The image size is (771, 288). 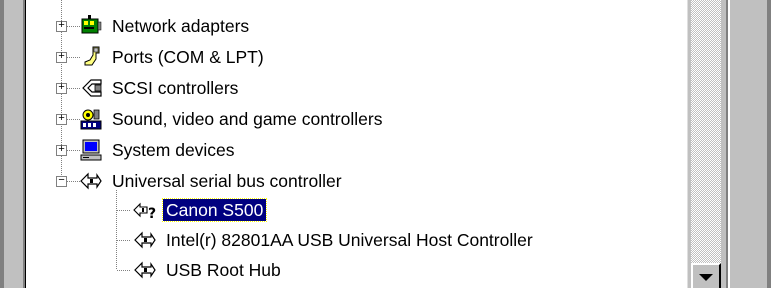 I want to click on tree-item-network-adapters: Network adapters, so click(x=165, y=26).